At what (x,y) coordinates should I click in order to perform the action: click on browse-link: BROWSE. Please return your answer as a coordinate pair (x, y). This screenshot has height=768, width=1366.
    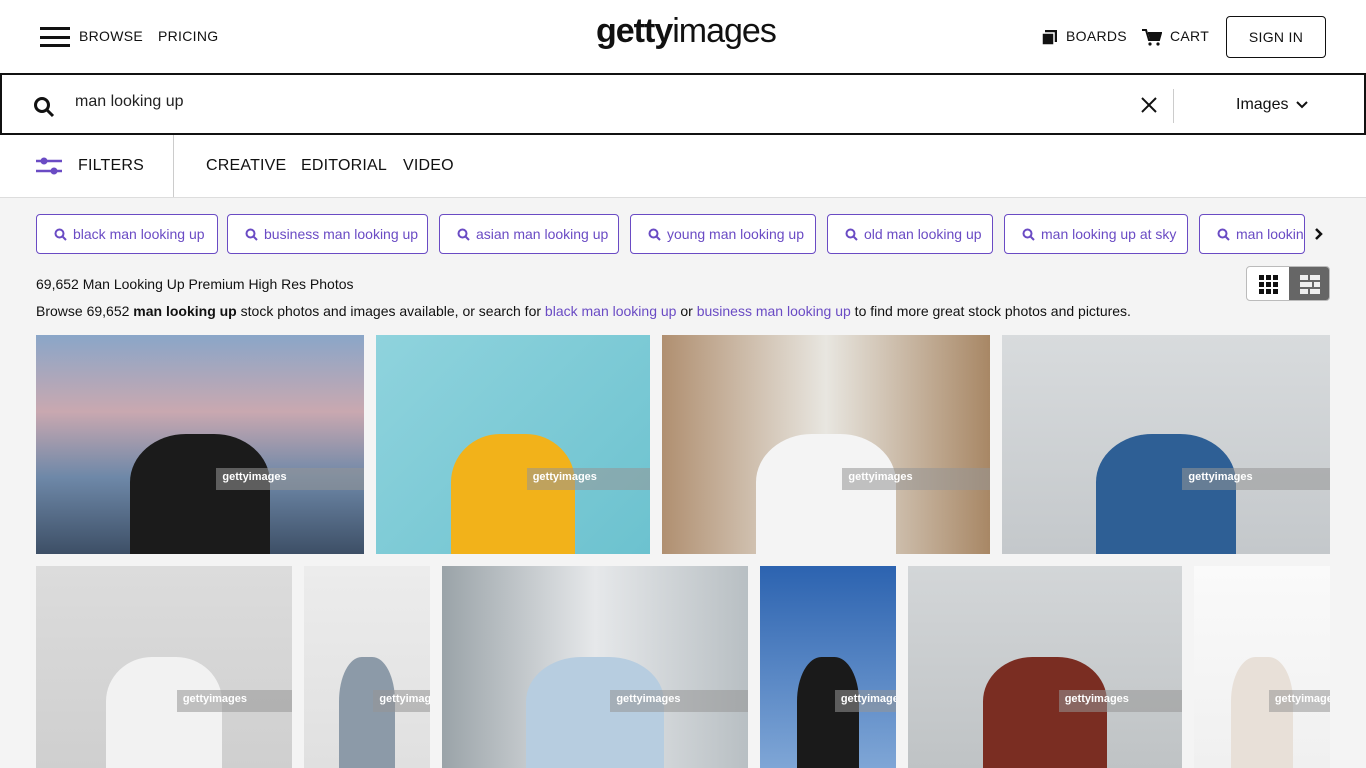
    Looking at the image, I should click on (111, 36).